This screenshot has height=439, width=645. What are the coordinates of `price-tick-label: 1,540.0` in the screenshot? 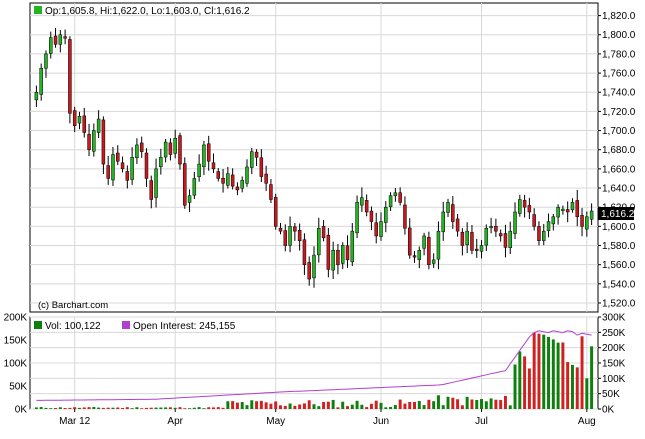 It's located at (619, 284).